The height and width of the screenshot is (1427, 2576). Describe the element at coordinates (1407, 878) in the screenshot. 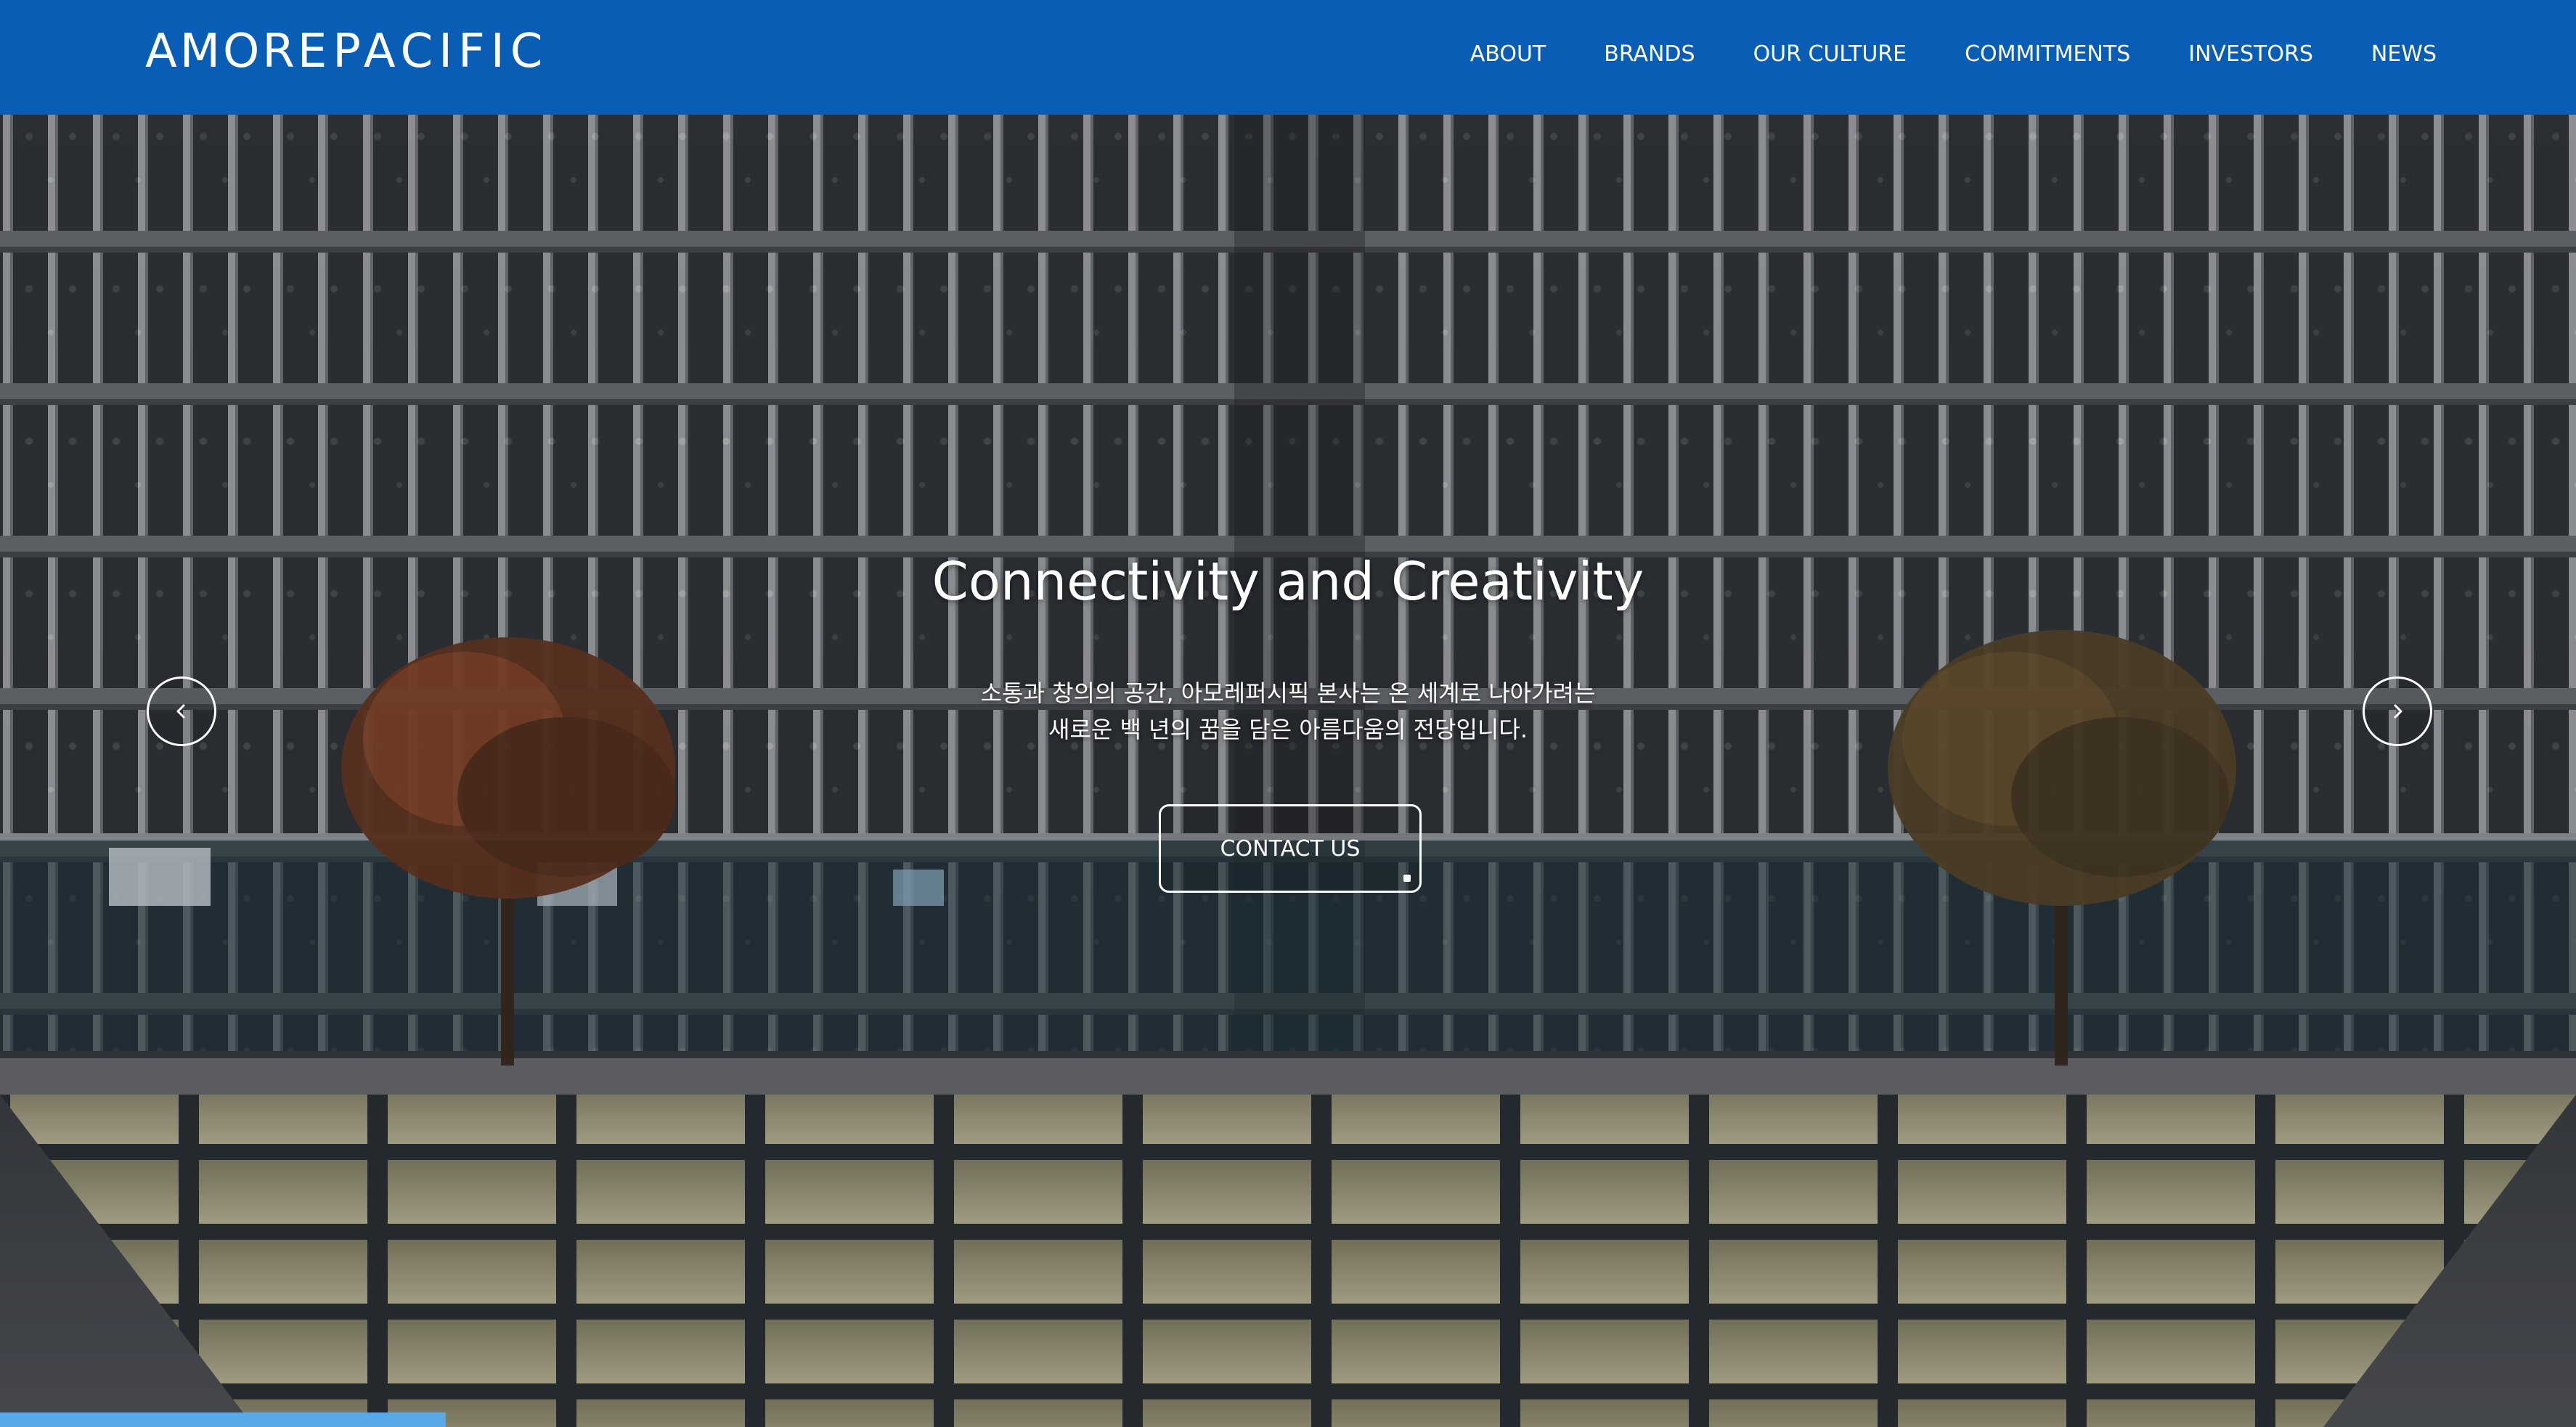

I see `cta-corner-mark` at that location.